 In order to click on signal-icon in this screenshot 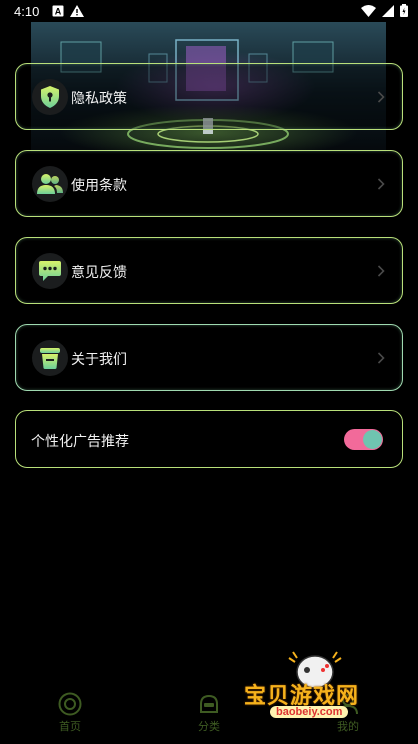, I will do `click(388, 10)`.